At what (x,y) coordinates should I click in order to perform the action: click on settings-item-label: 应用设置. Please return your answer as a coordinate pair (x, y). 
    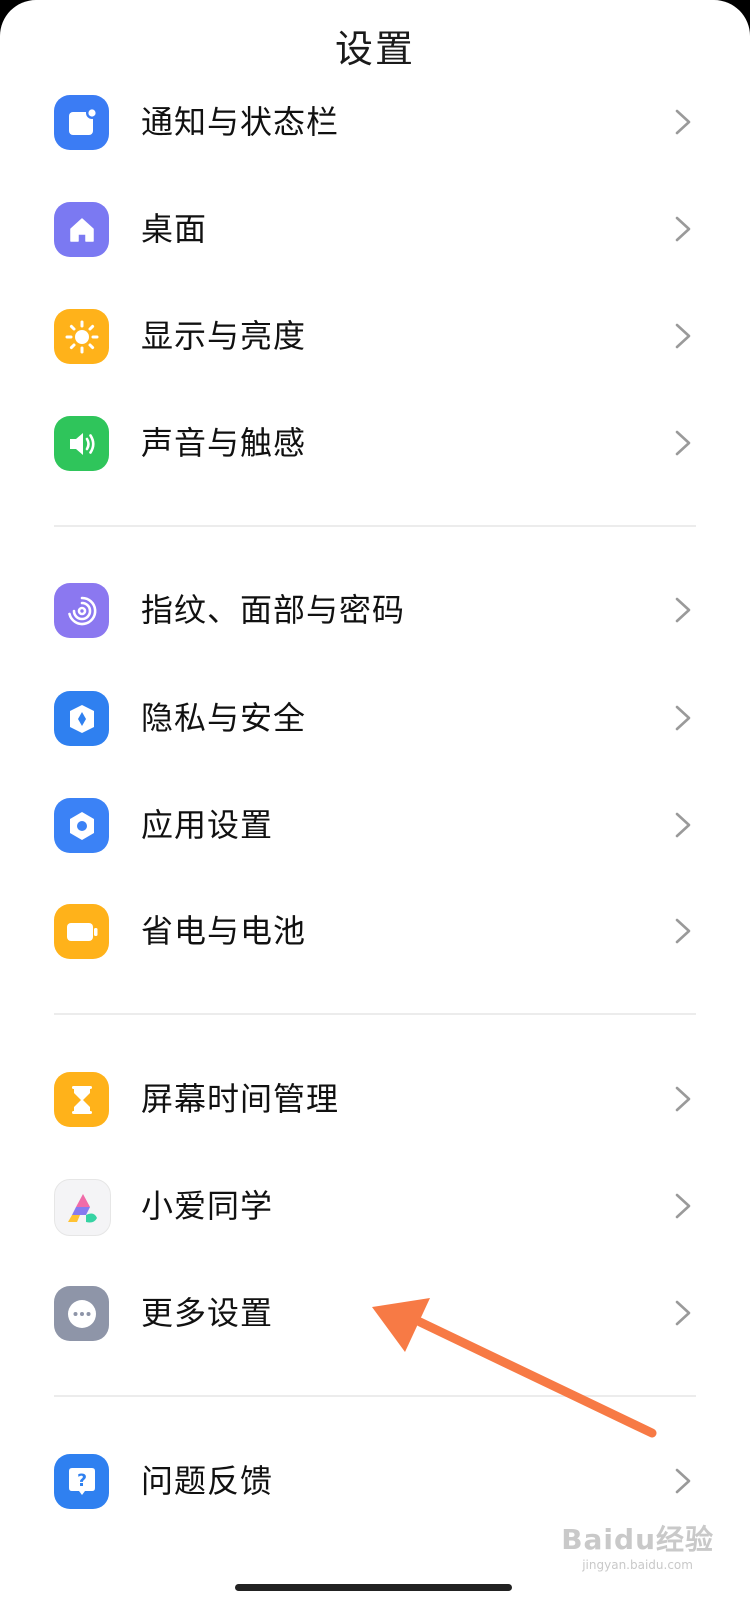
    Looking at the image, I should click on (207, 825).